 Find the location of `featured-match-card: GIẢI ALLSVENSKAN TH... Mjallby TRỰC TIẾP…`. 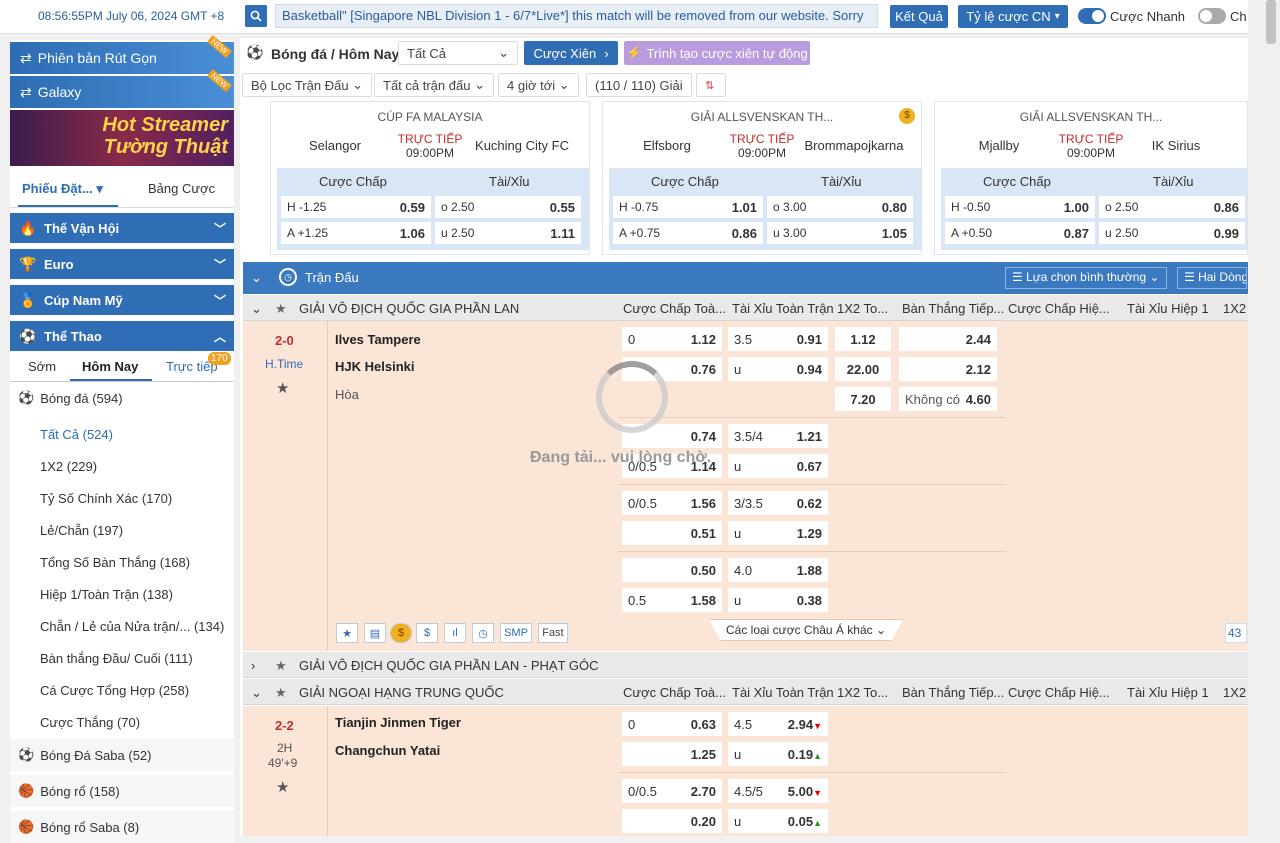

featured-match-card: GIẢI ALLSVENSKAN TH... Mjallby TRỰC TIẾP… is located at coordinates (1091, 178).